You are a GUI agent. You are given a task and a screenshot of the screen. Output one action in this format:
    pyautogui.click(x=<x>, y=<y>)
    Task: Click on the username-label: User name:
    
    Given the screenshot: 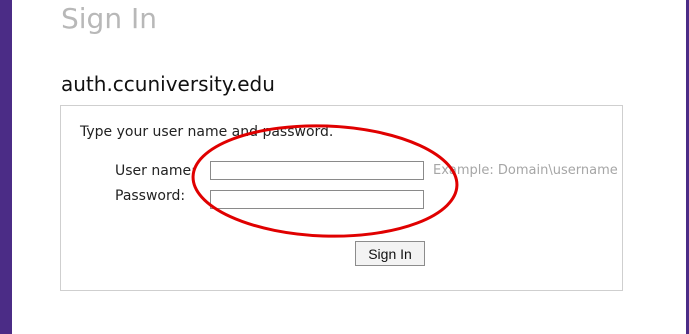 What is the action you would take?
    pyautogui.click(x=155, y=171)
    